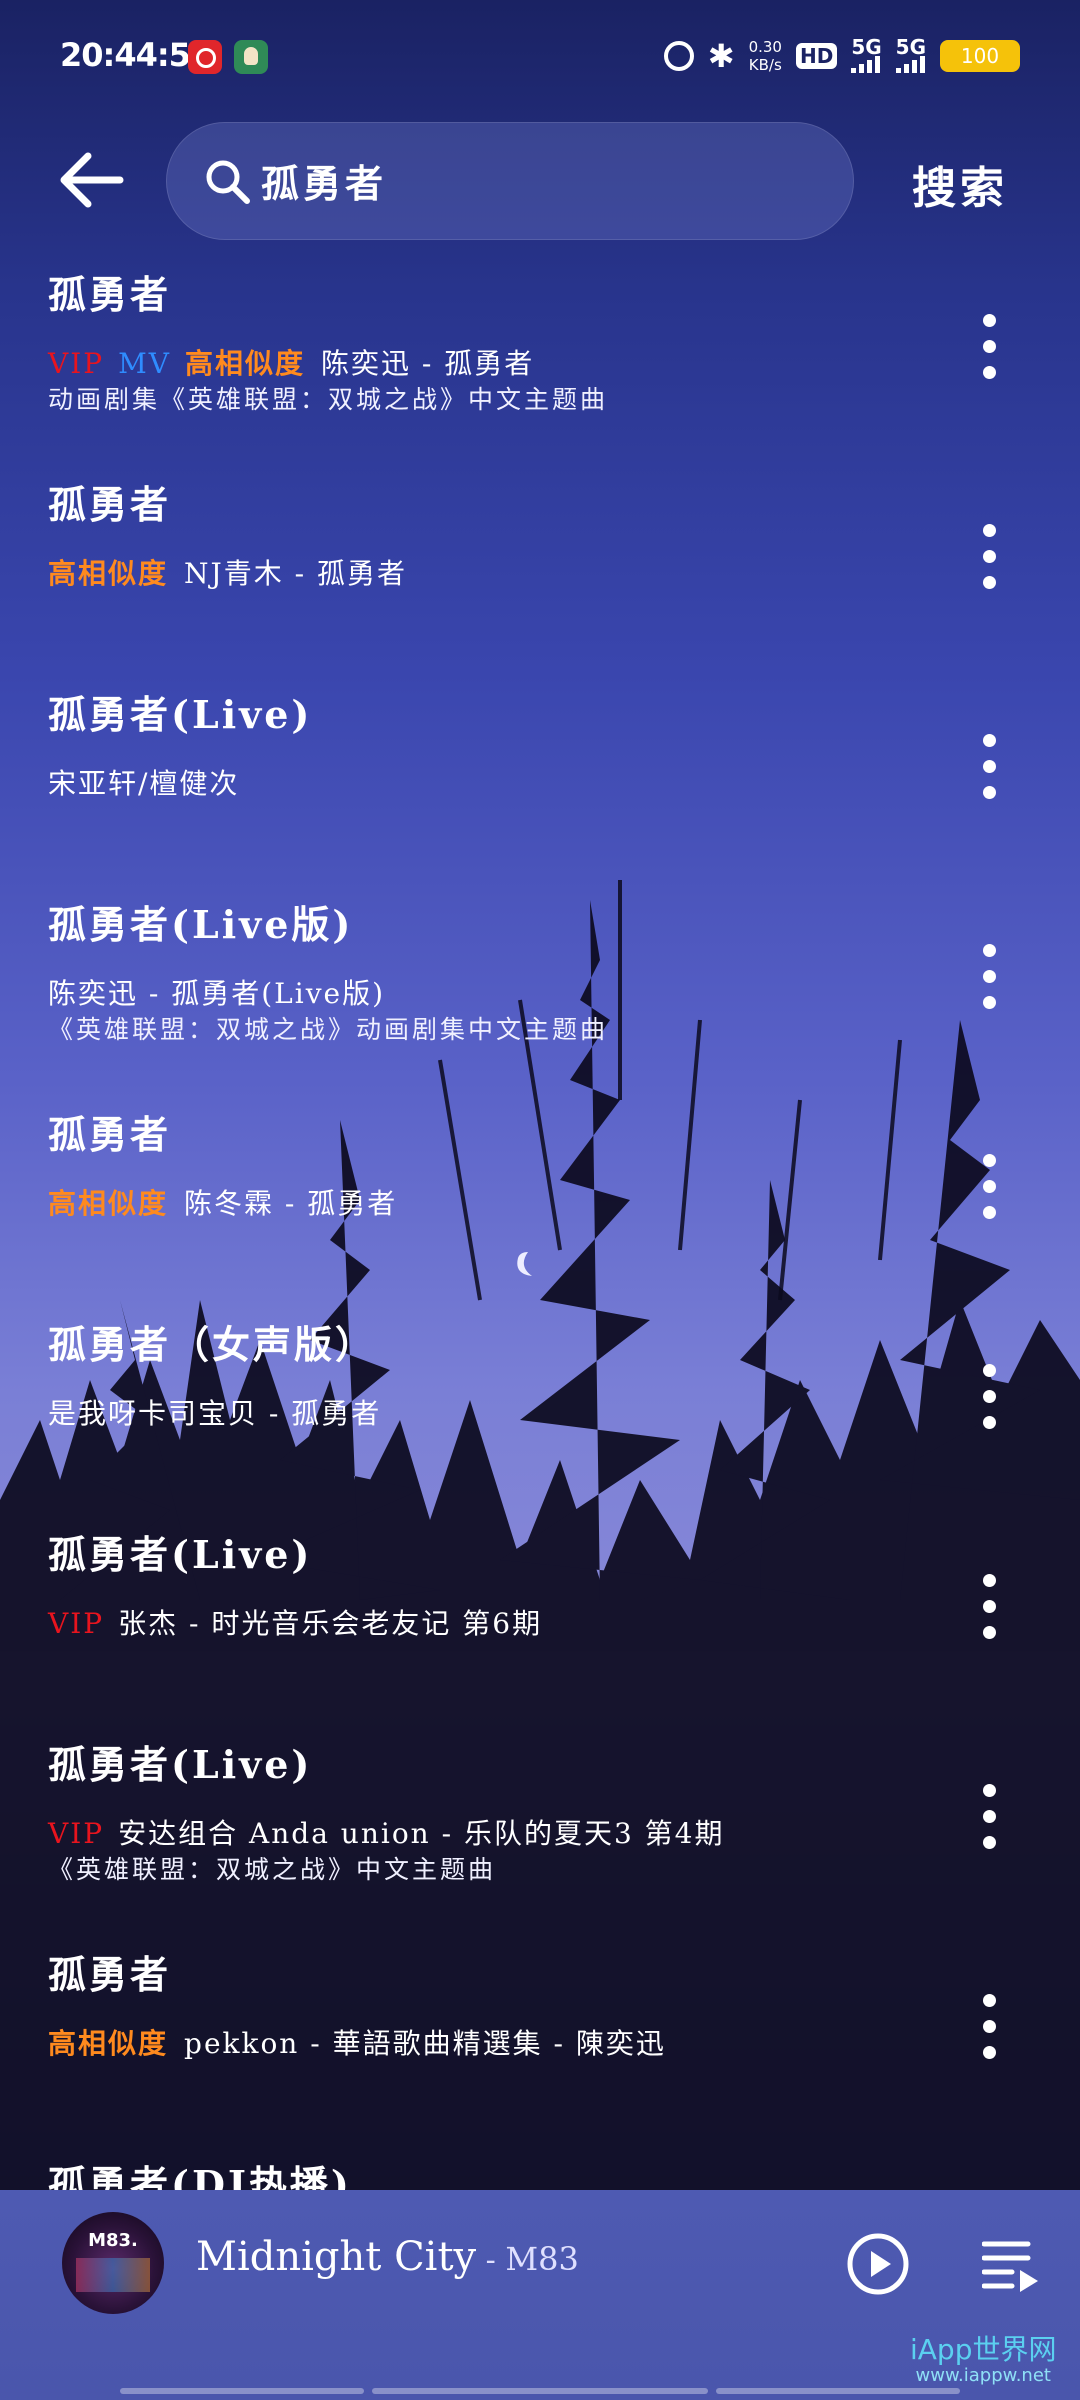 Image resolution: width=1080 pixels, height=2400 pixels. I want to click on search-header: 孤勇者 搜索, so click(540, 180).